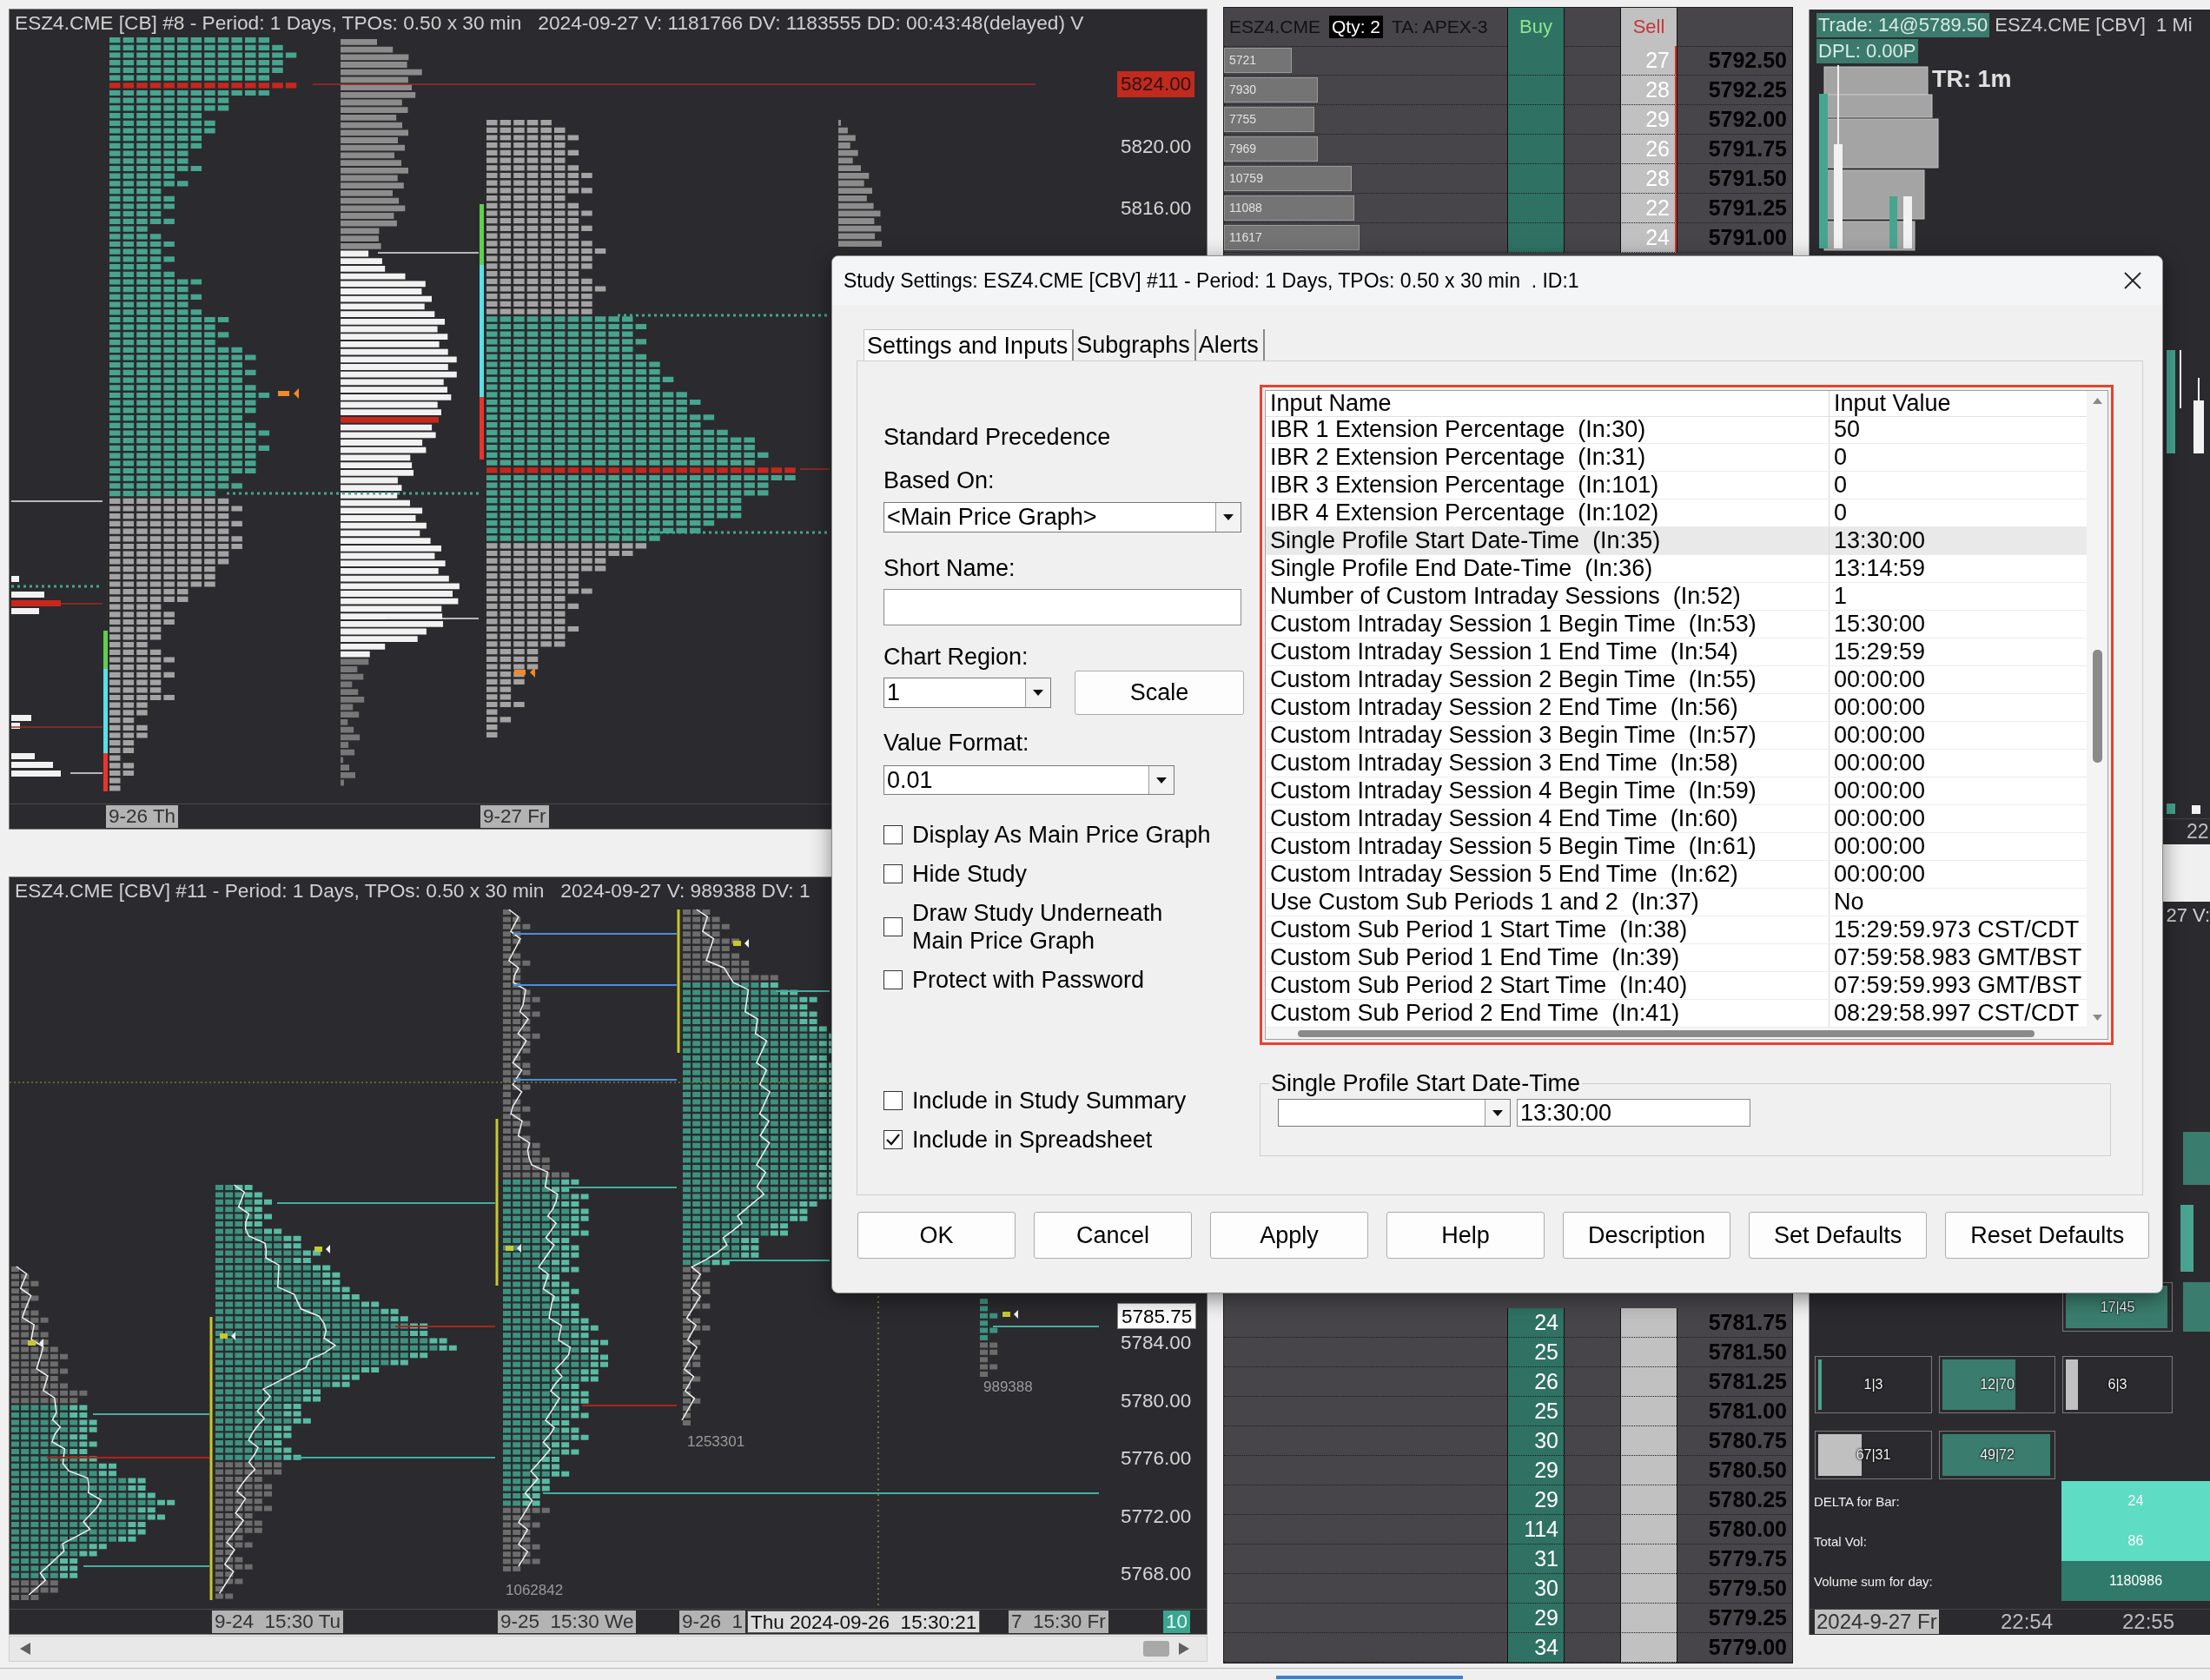  What do you see at coordinates (1676, 875) in the screenshot?
I see `table-row: Custom Intraday Session 5 End Time (In:62) 00:00:00` at bounding box center [1676, 875].